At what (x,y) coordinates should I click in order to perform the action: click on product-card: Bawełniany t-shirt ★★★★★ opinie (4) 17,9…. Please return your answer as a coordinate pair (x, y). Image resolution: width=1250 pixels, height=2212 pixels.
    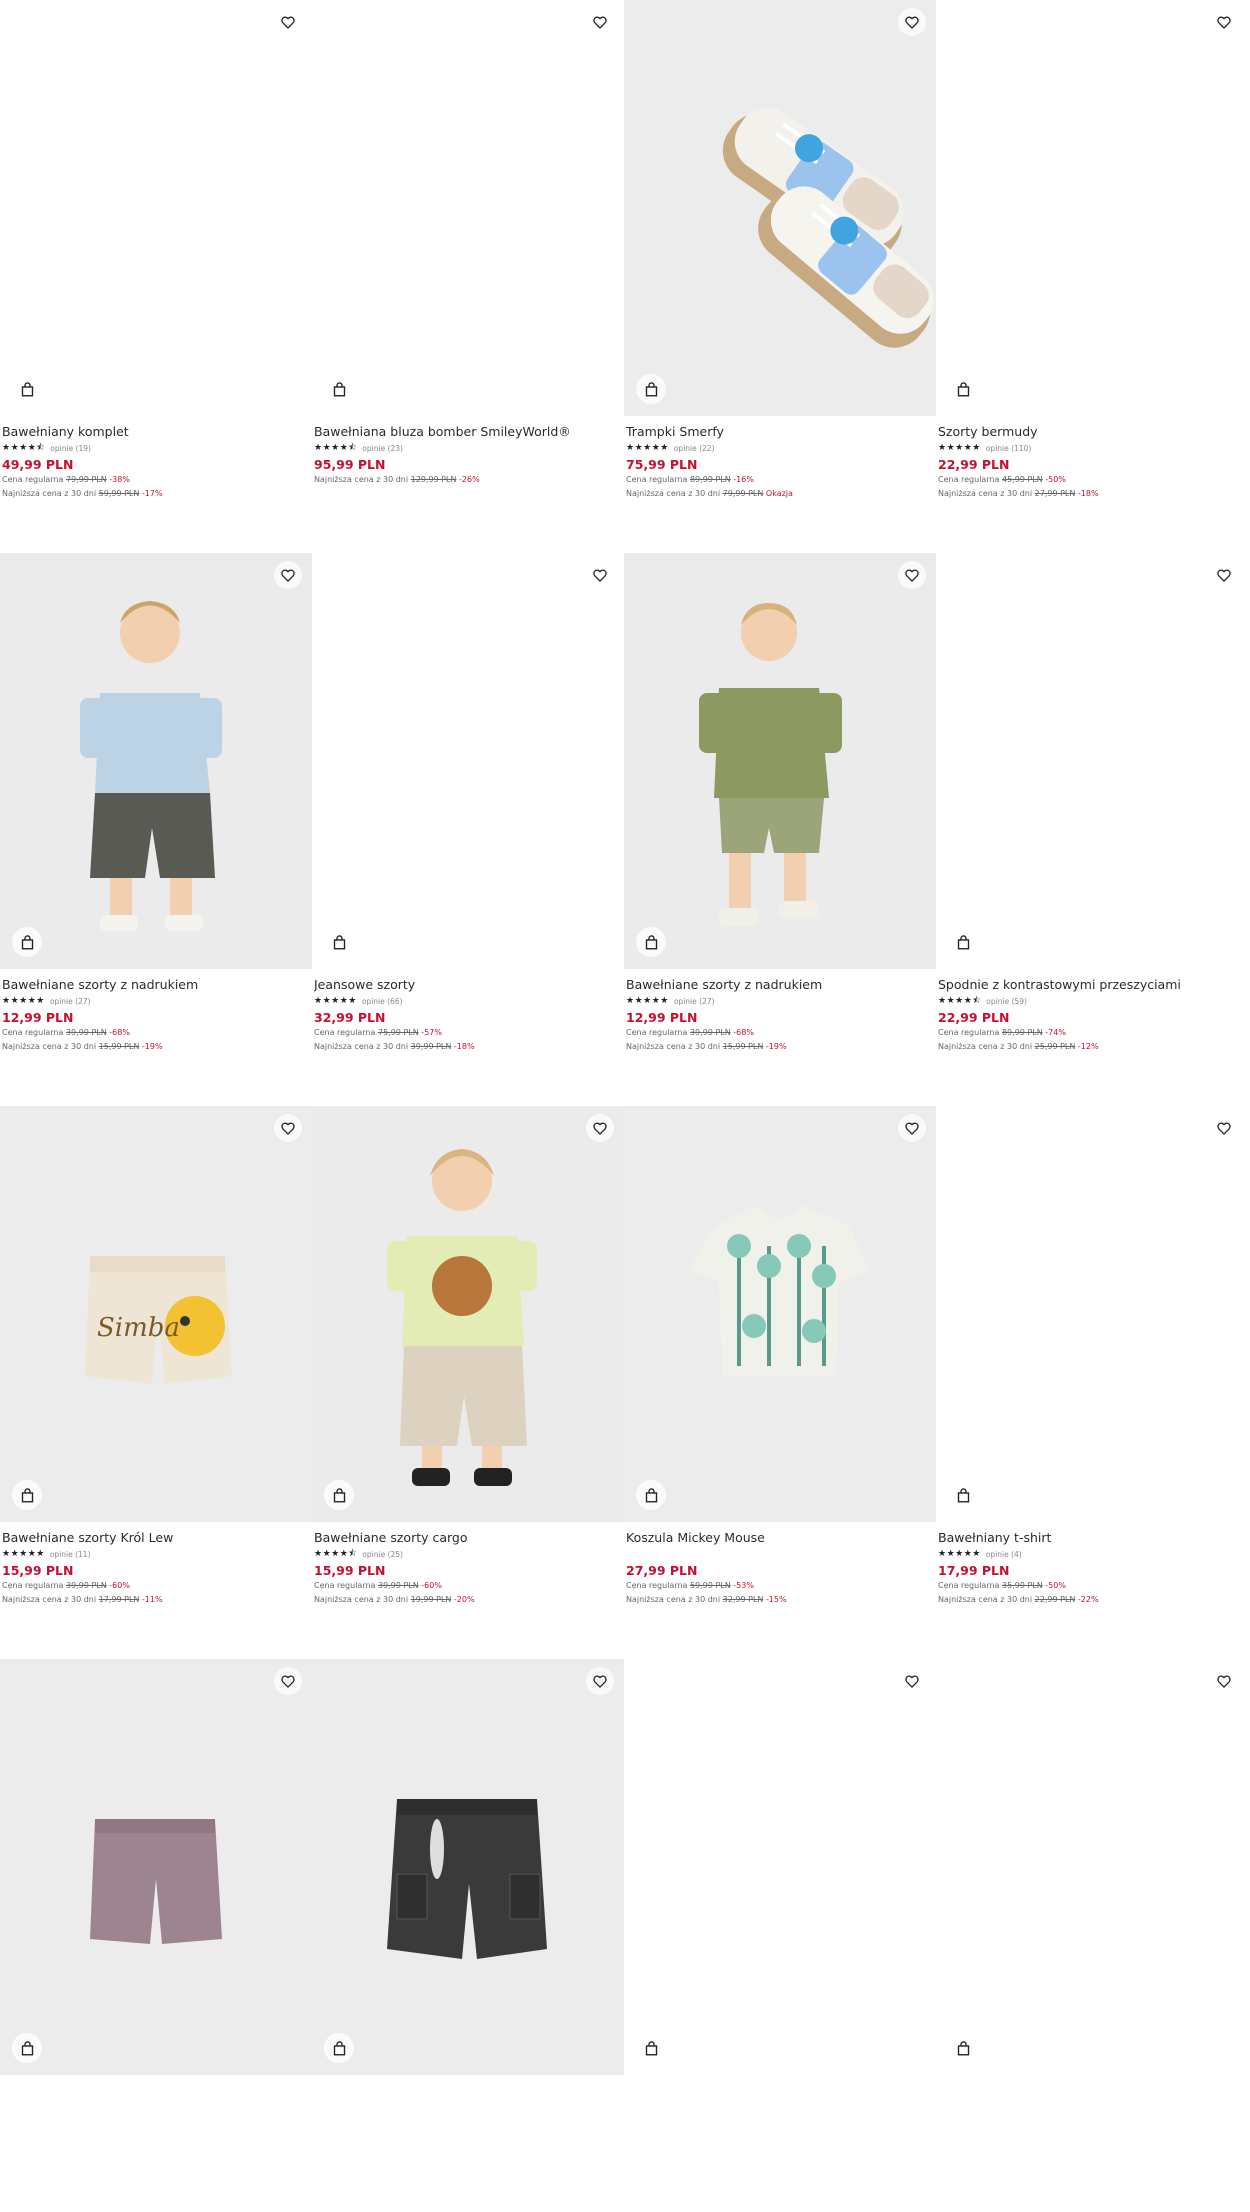
    Looking at the image, I should click on (1092, 1382).